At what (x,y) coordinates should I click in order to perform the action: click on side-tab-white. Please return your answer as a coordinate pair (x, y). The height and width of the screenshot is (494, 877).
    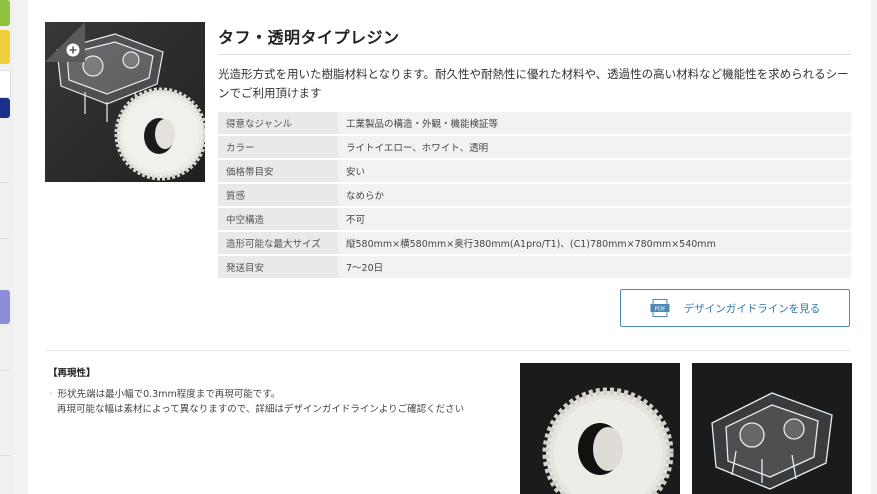
    Looking at the image, I should click on (5, 84).